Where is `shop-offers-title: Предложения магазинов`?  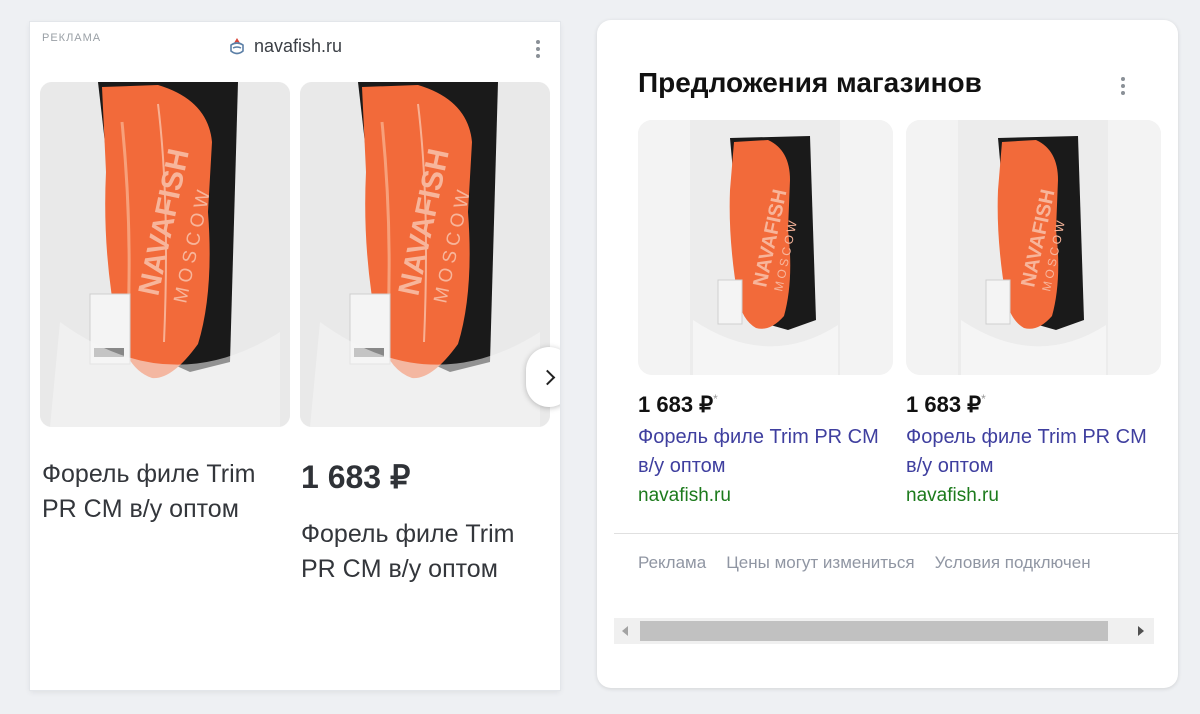
shop-offers-title: Предложения магазинов is located at coordinates (810, 82).